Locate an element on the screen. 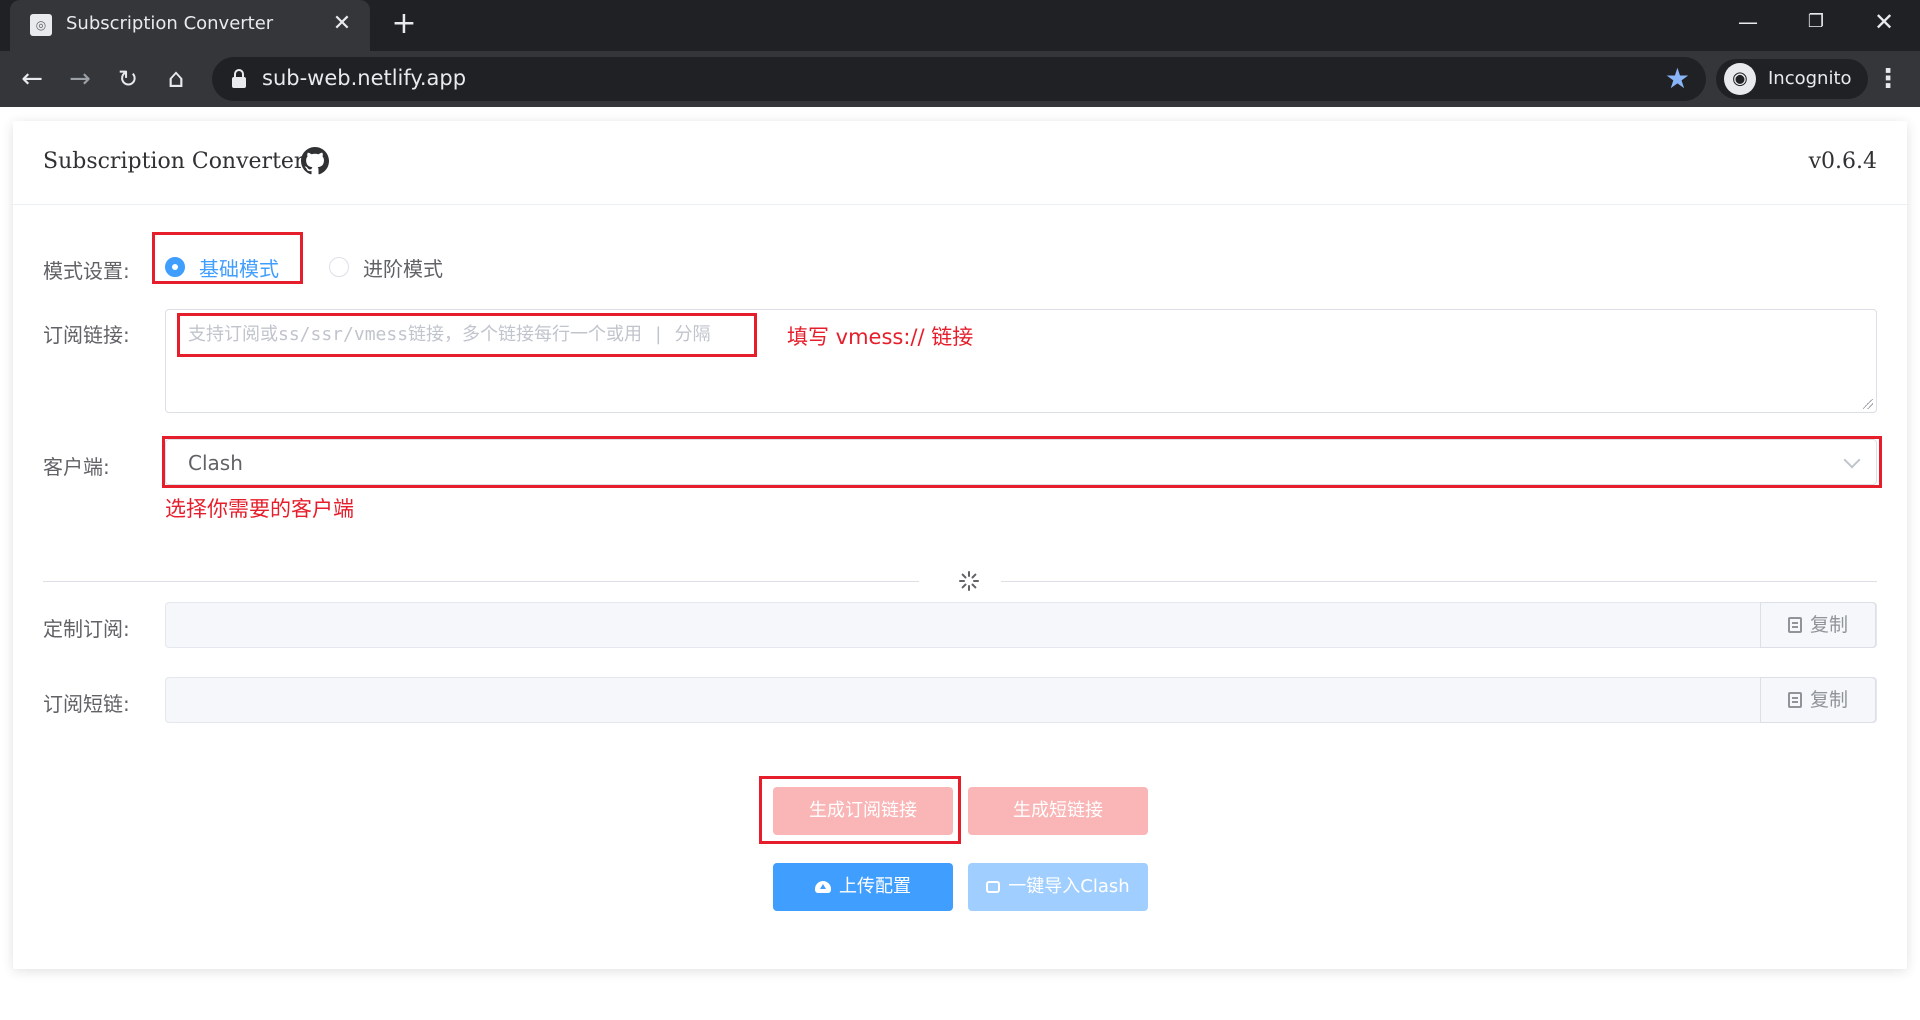 The width and height of the screenshot is (1920, 1020). home-icon: ⌂ is located at coordinates (176, 79).